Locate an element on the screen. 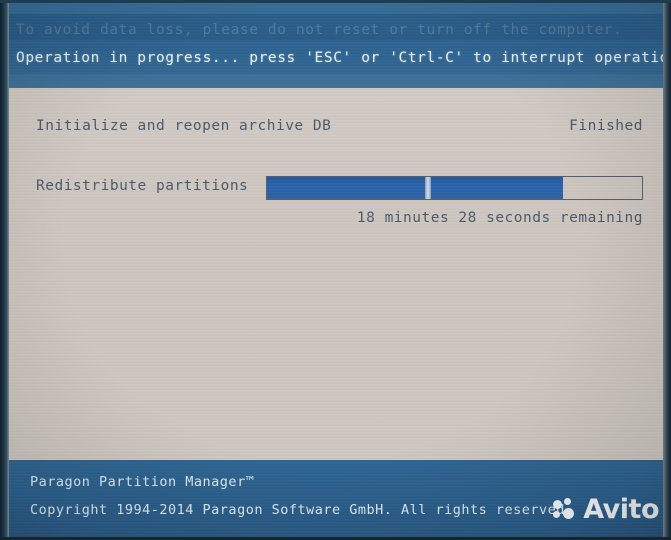  task-status-badge: Finished is located at coordinates (606, 126).